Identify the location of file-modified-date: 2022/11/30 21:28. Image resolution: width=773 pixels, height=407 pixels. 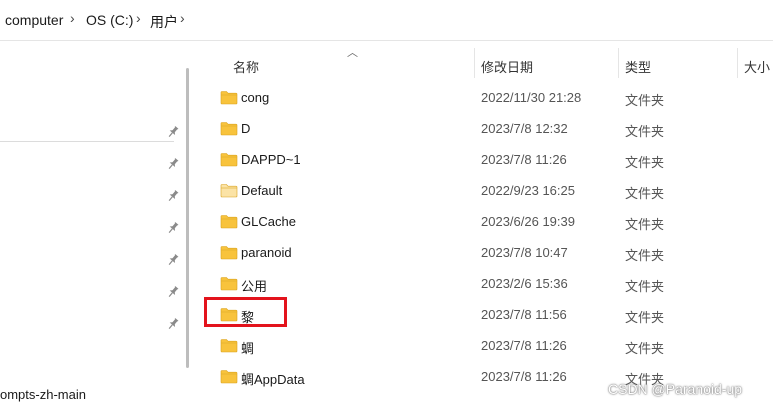
(531, 97).